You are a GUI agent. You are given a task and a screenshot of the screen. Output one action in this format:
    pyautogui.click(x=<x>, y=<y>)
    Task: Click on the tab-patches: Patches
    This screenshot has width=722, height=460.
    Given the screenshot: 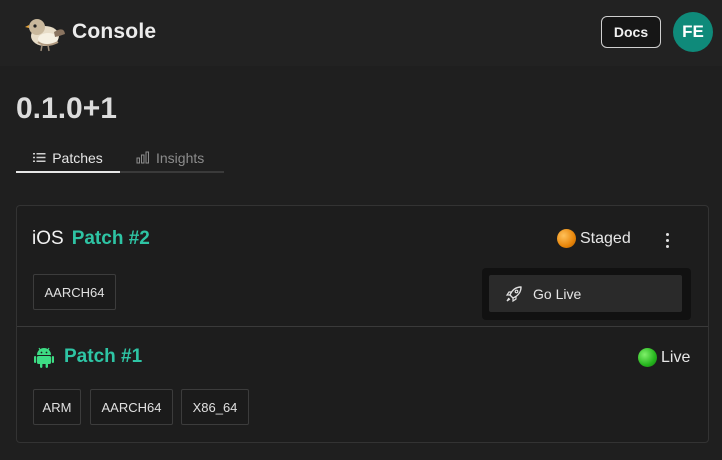 What is the action you would take?
    pyautogui.click(x=68, y=157)
    